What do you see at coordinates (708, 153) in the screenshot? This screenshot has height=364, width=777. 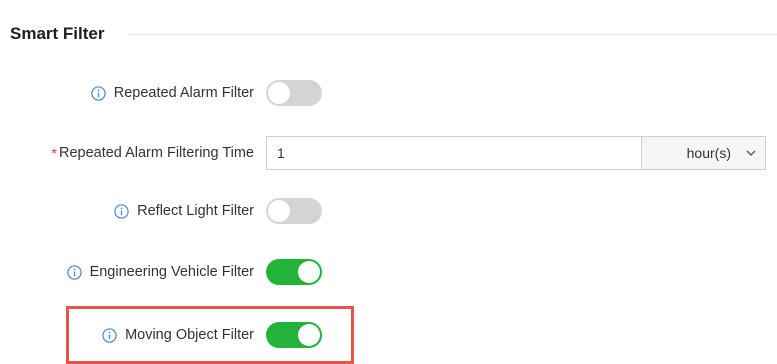 I see `time-unit-value: hour(s)` at bounding box center [708, 153].